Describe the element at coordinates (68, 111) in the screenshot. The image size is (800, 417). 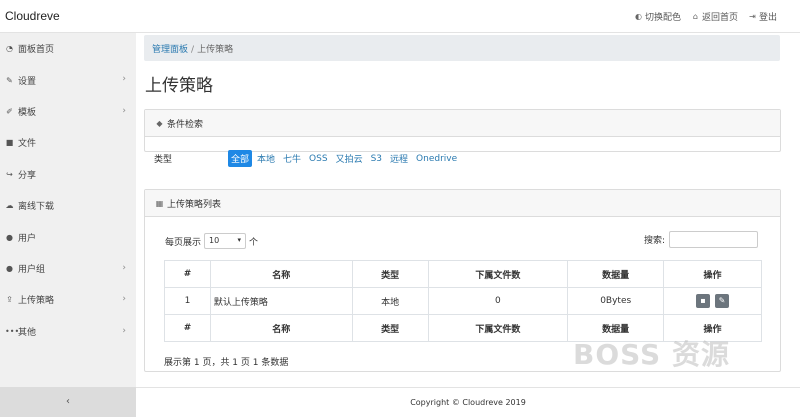
I see `sidebar-item-templates: ✐ 模板 ›` at that location.